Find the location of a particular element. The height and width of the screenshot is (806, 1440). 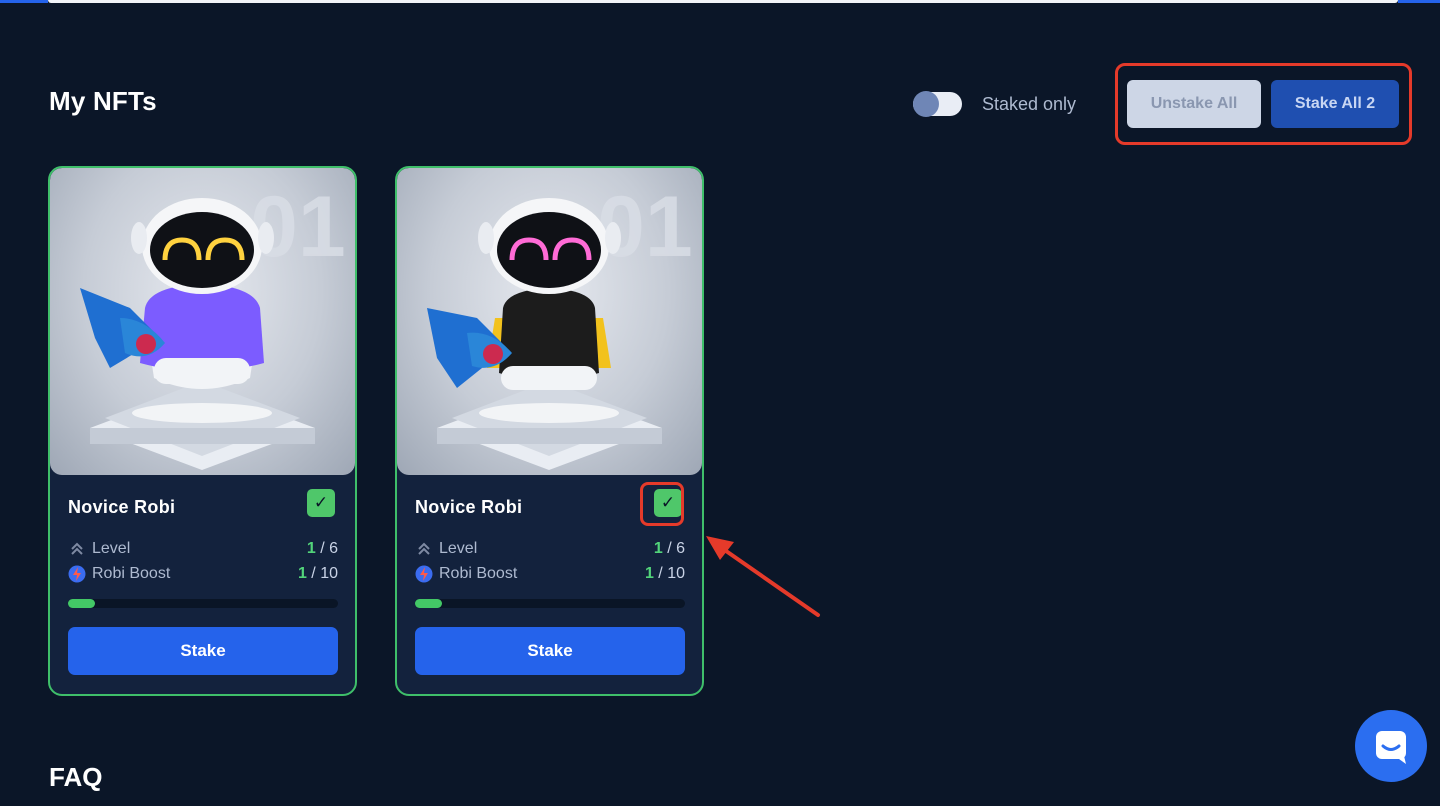

annotation-arrow is located at coordinates (763, 576).